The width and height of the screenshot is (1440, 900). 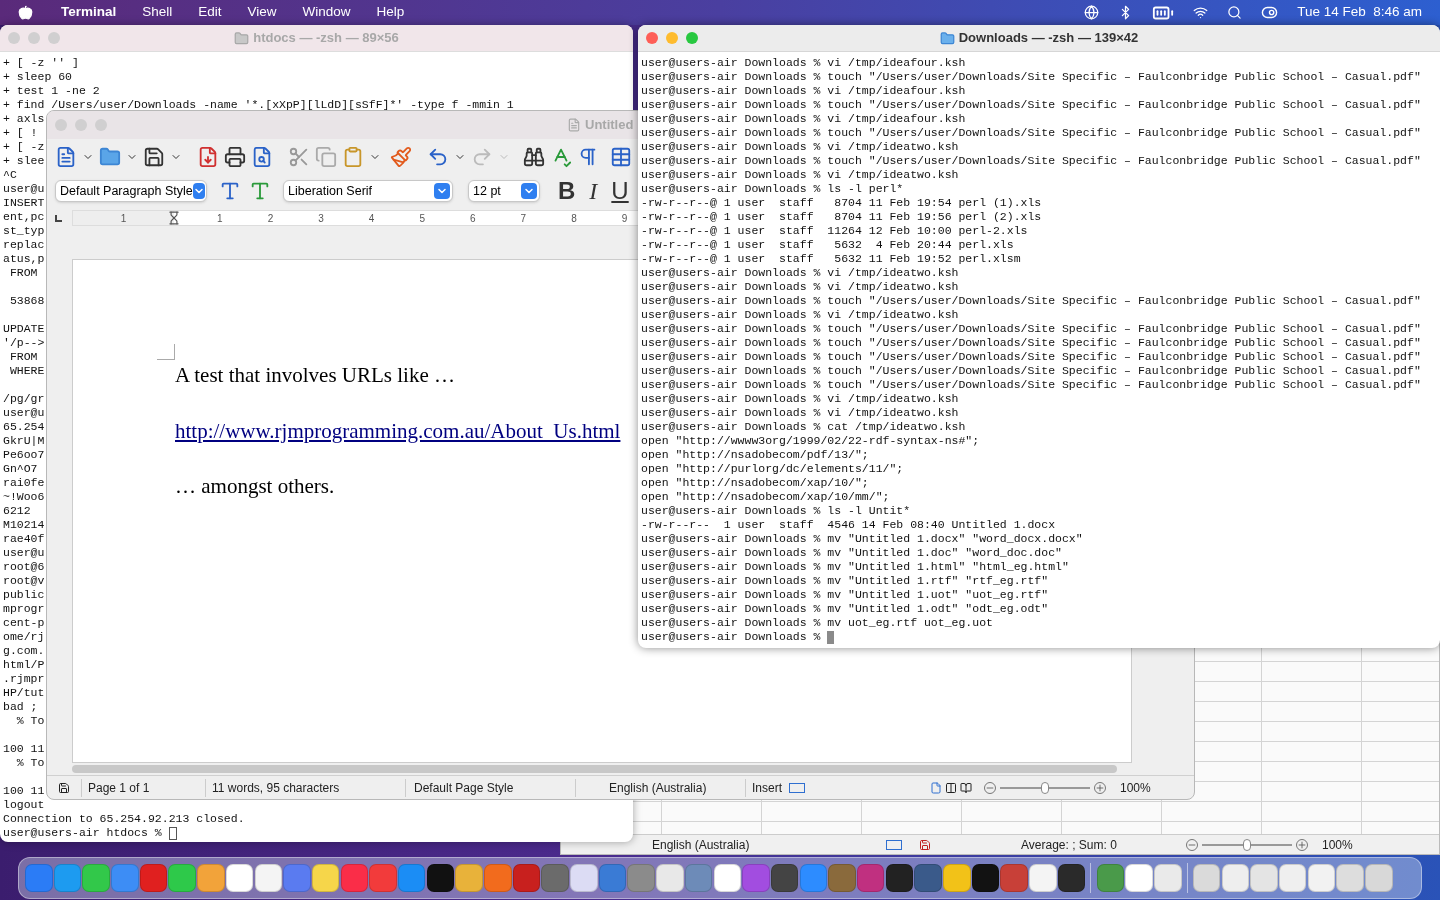 I want to click on redo-icon, so click(x=482, y=157).